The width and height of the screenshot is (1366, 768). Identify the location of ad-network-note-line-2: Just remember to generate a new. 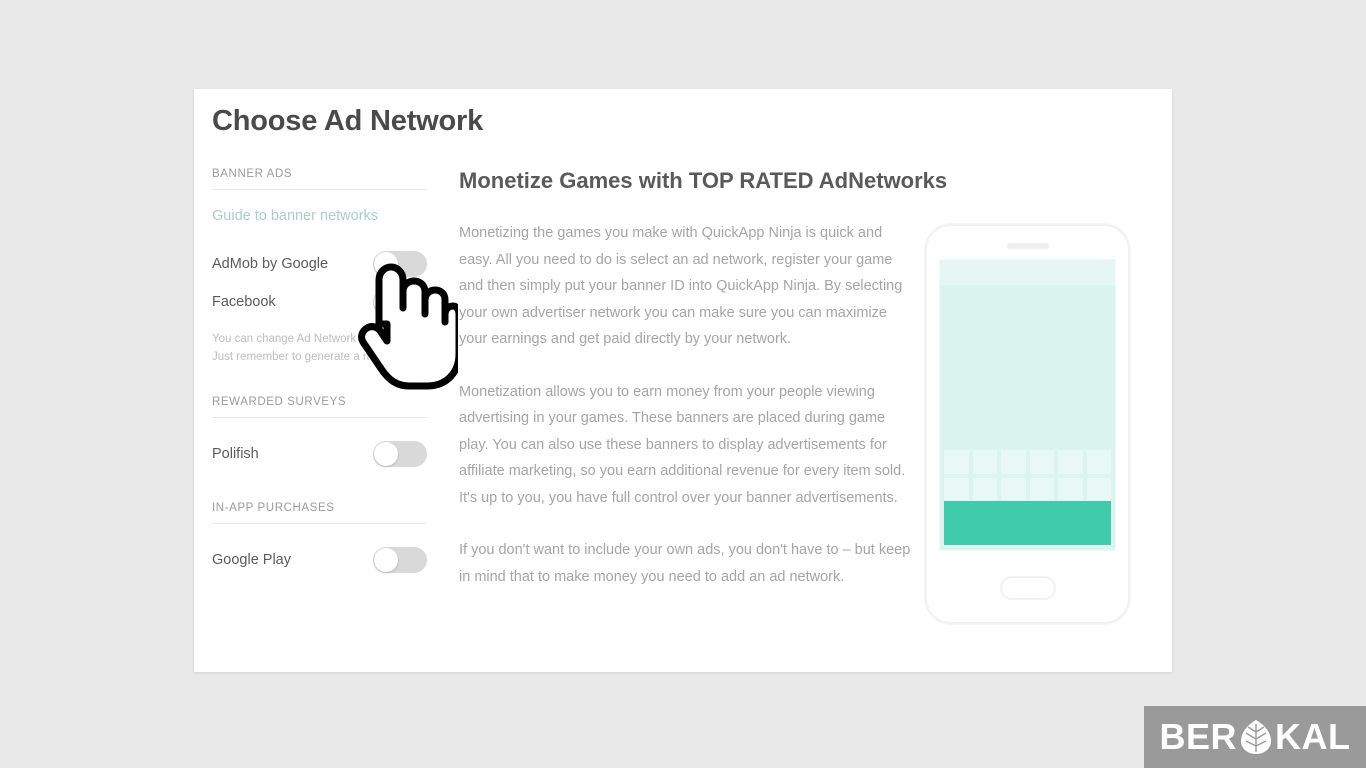
(298, 357).